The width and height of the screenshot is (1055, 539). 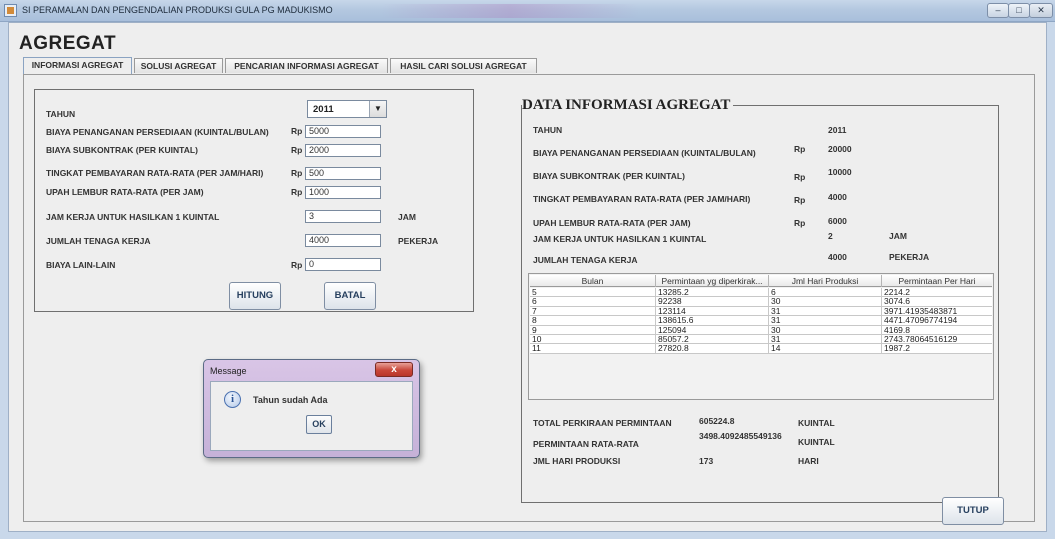 I want to click on table-row: 11 27820.8 14 1987.2, so click(x=761, y=349).